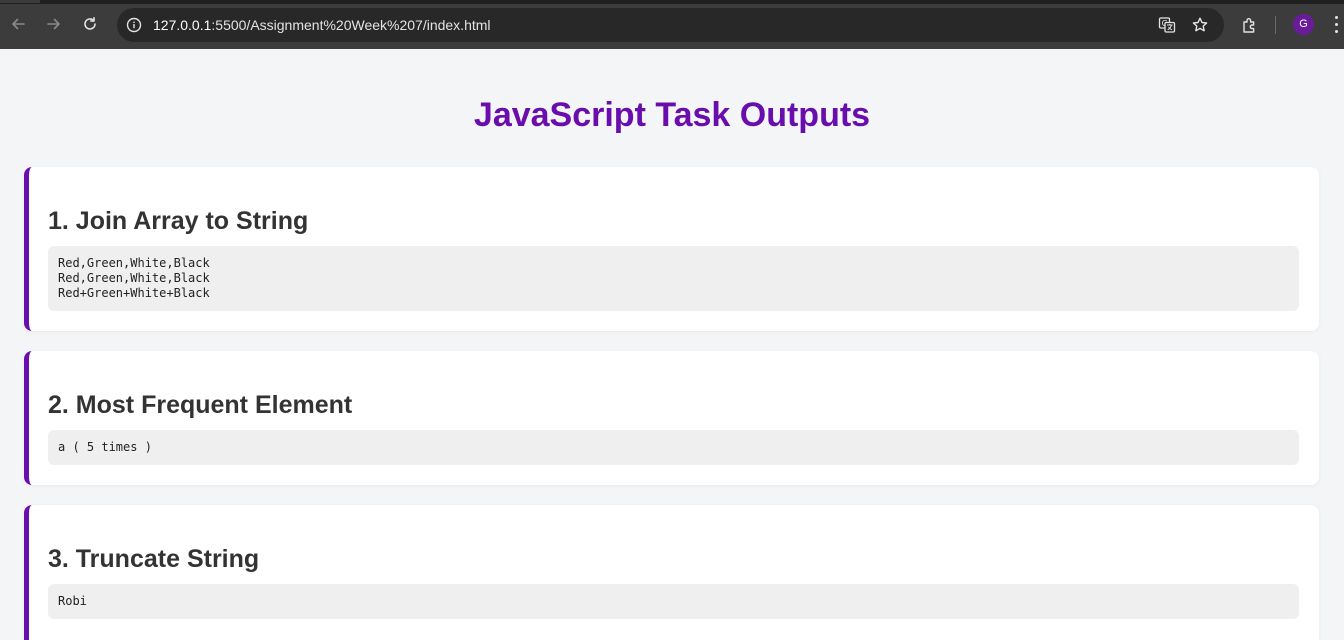  What do you see at coordinates (351, 25) in the screenshot?
I see `url-path: :5500/Assignment%20Week%207/index.html` at bounding box center [351, 25].